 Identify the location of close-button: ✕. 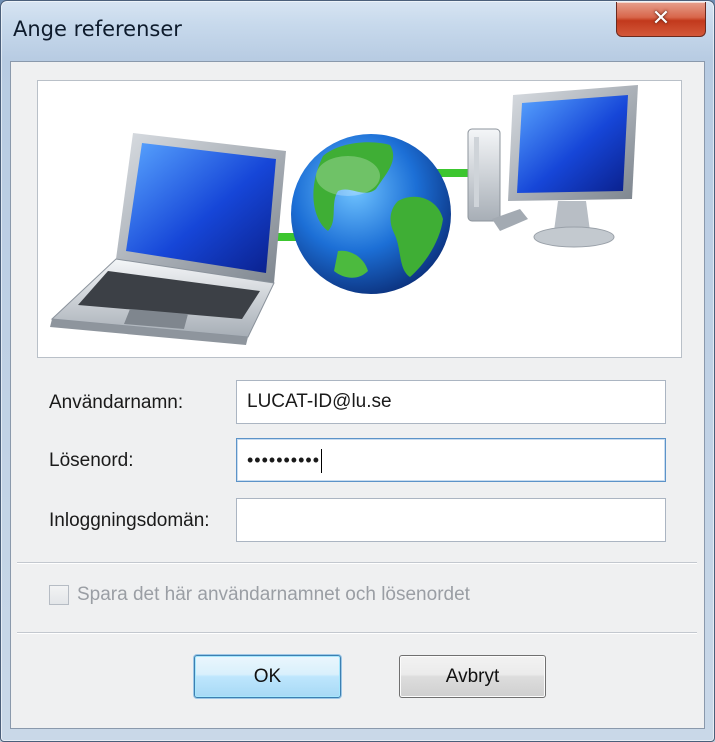
(661, 19).